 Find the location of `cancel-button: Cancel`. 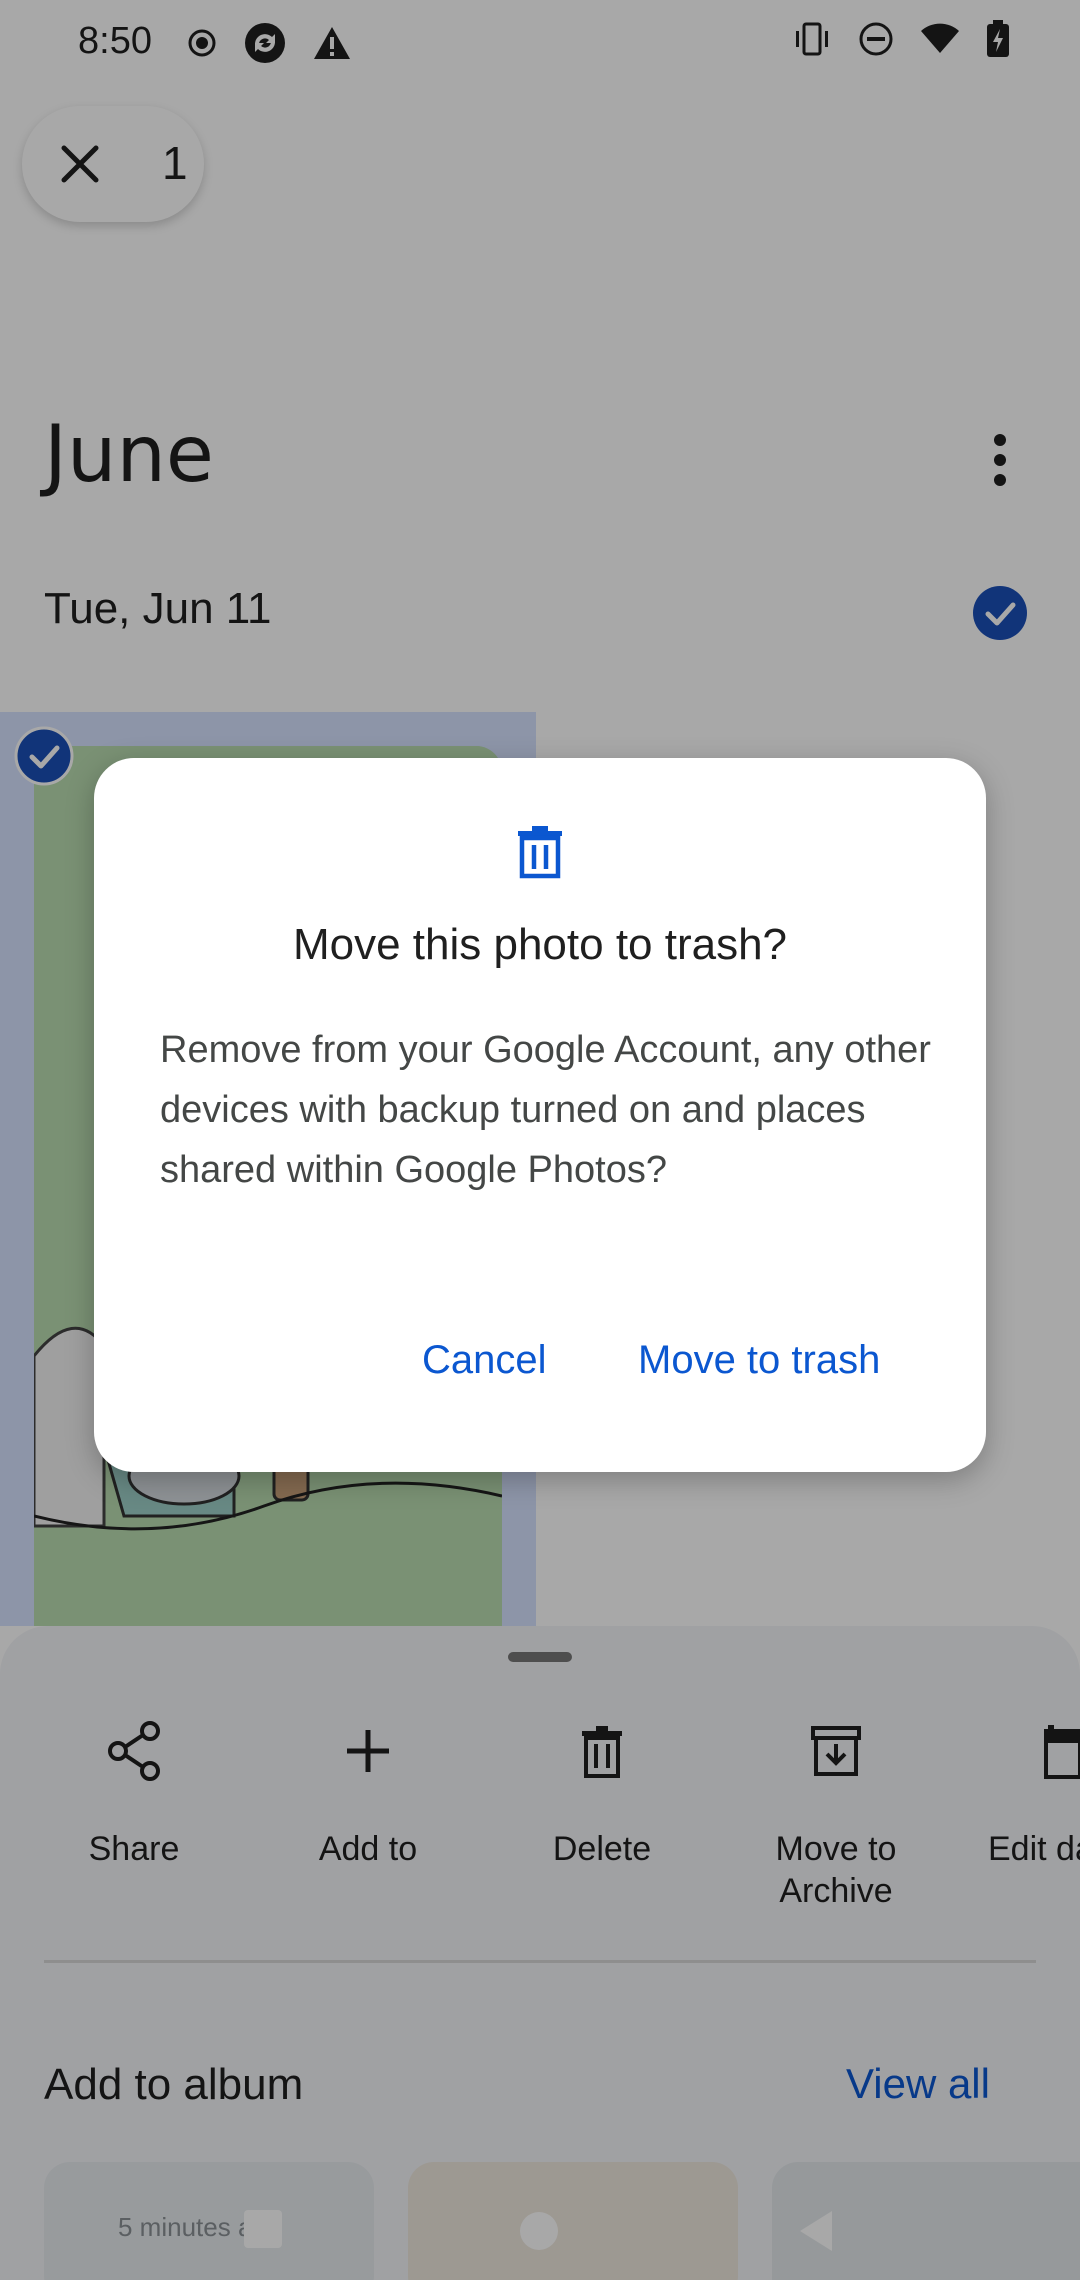

cancel-button: Cancel is located at coordinates (484, 1360).